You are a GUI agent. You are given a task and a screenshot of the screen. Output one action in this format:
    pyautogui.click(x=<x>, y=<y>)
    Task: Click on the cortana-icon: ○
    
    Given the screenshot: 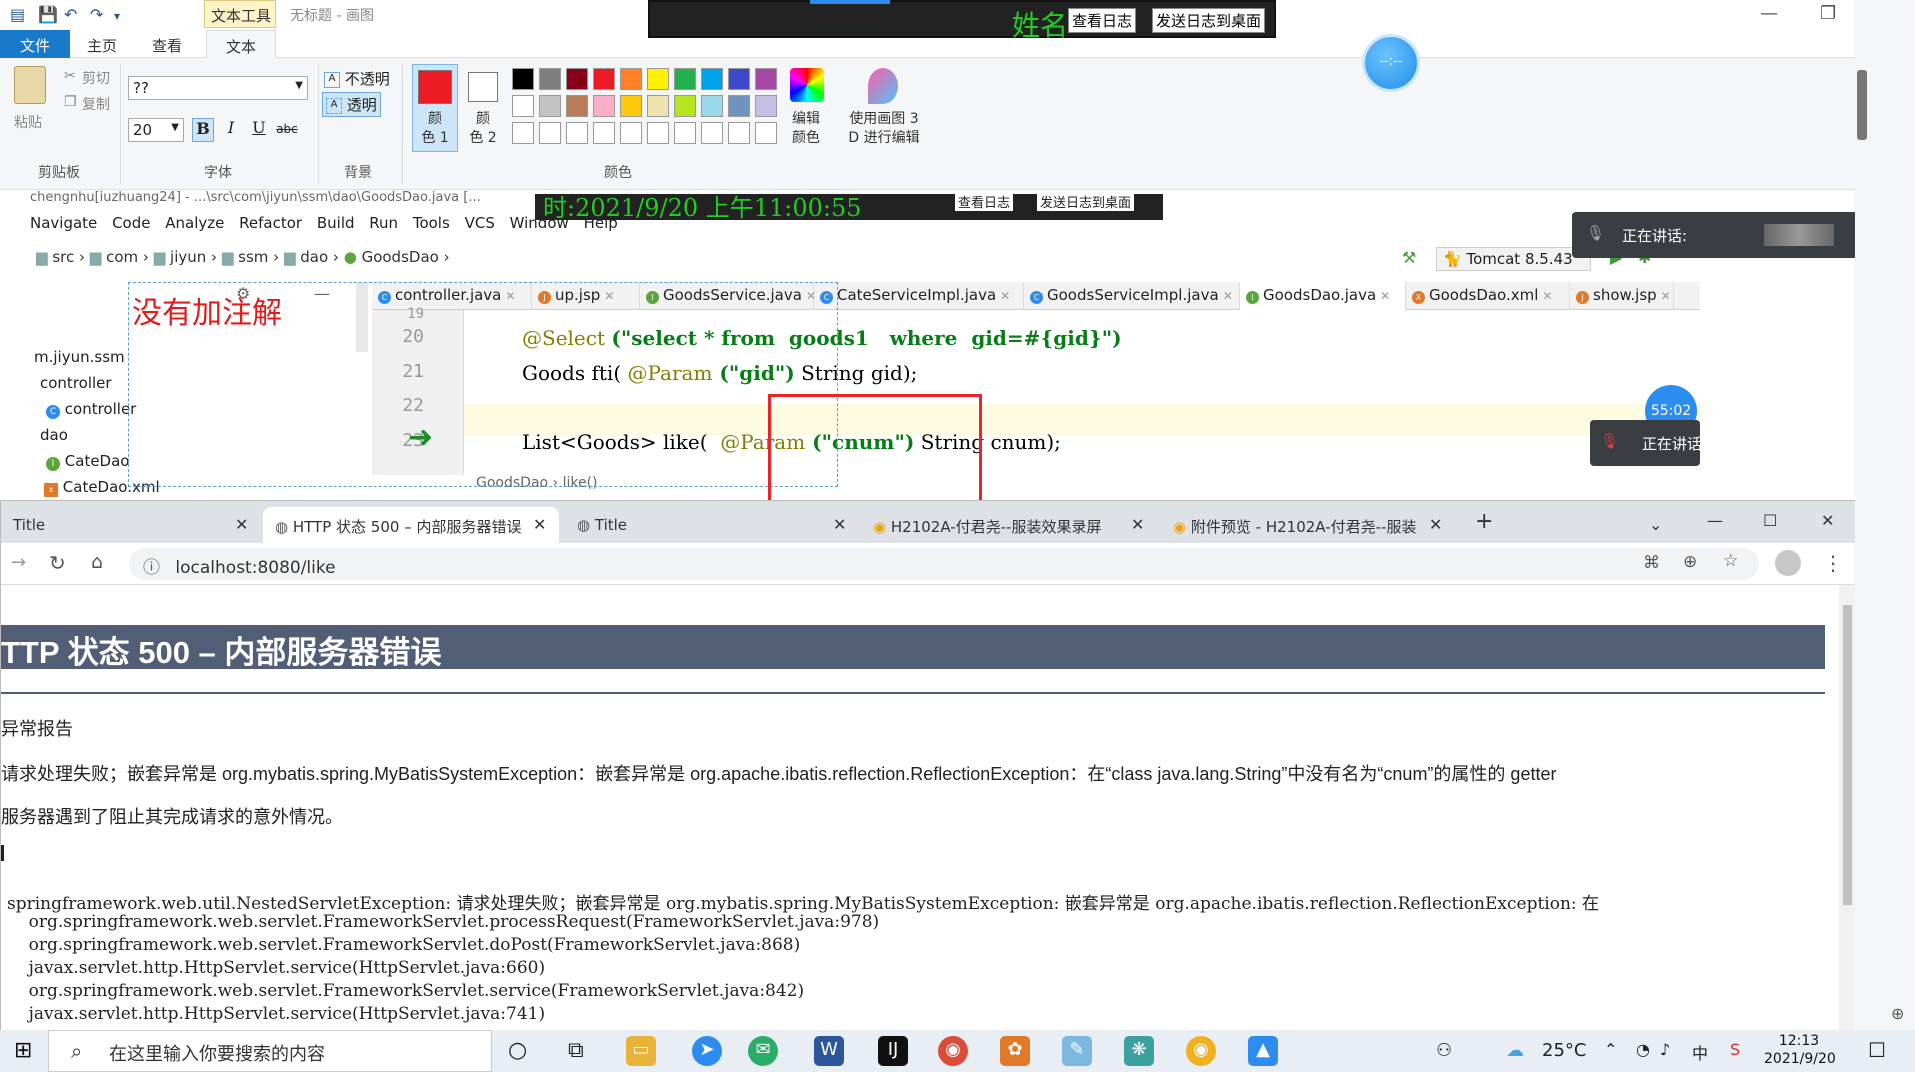 What is the action you would take?
    pyautogui.click(x=517, y=1050)
    